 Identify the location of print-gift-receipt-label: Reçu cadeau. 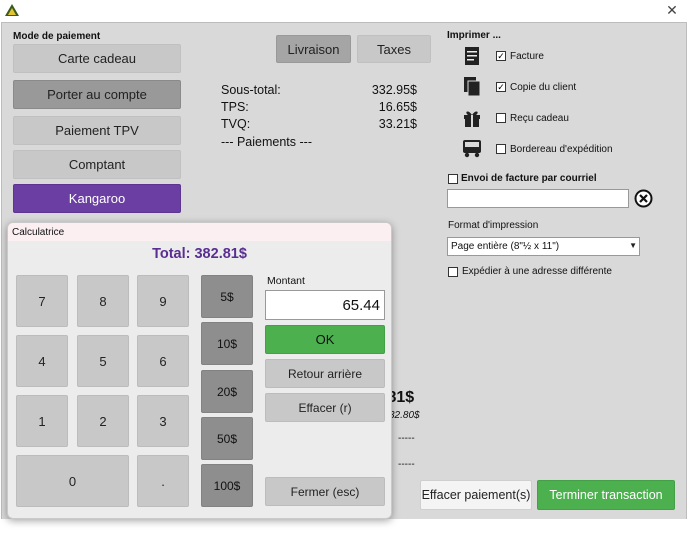
(539, 118).